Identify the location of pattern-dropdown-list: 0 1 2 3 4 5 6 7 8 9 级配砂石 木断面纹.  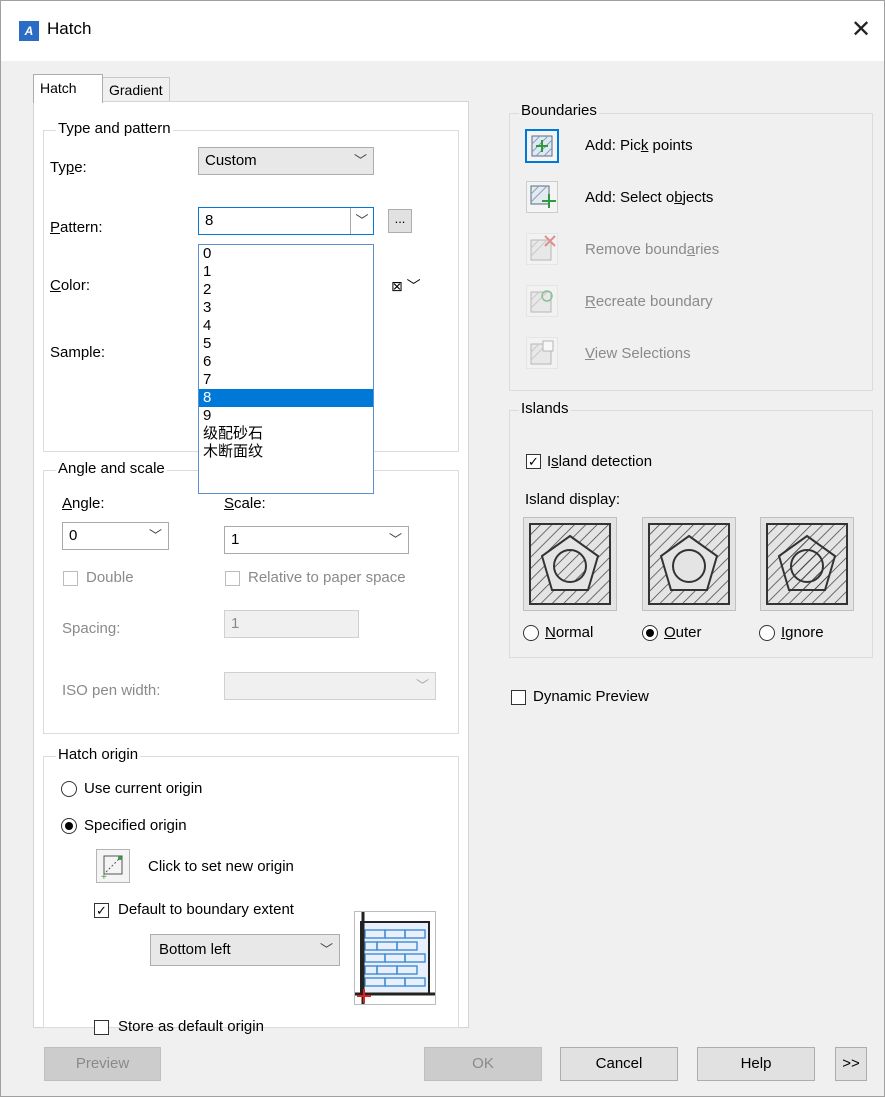
(286, 369).